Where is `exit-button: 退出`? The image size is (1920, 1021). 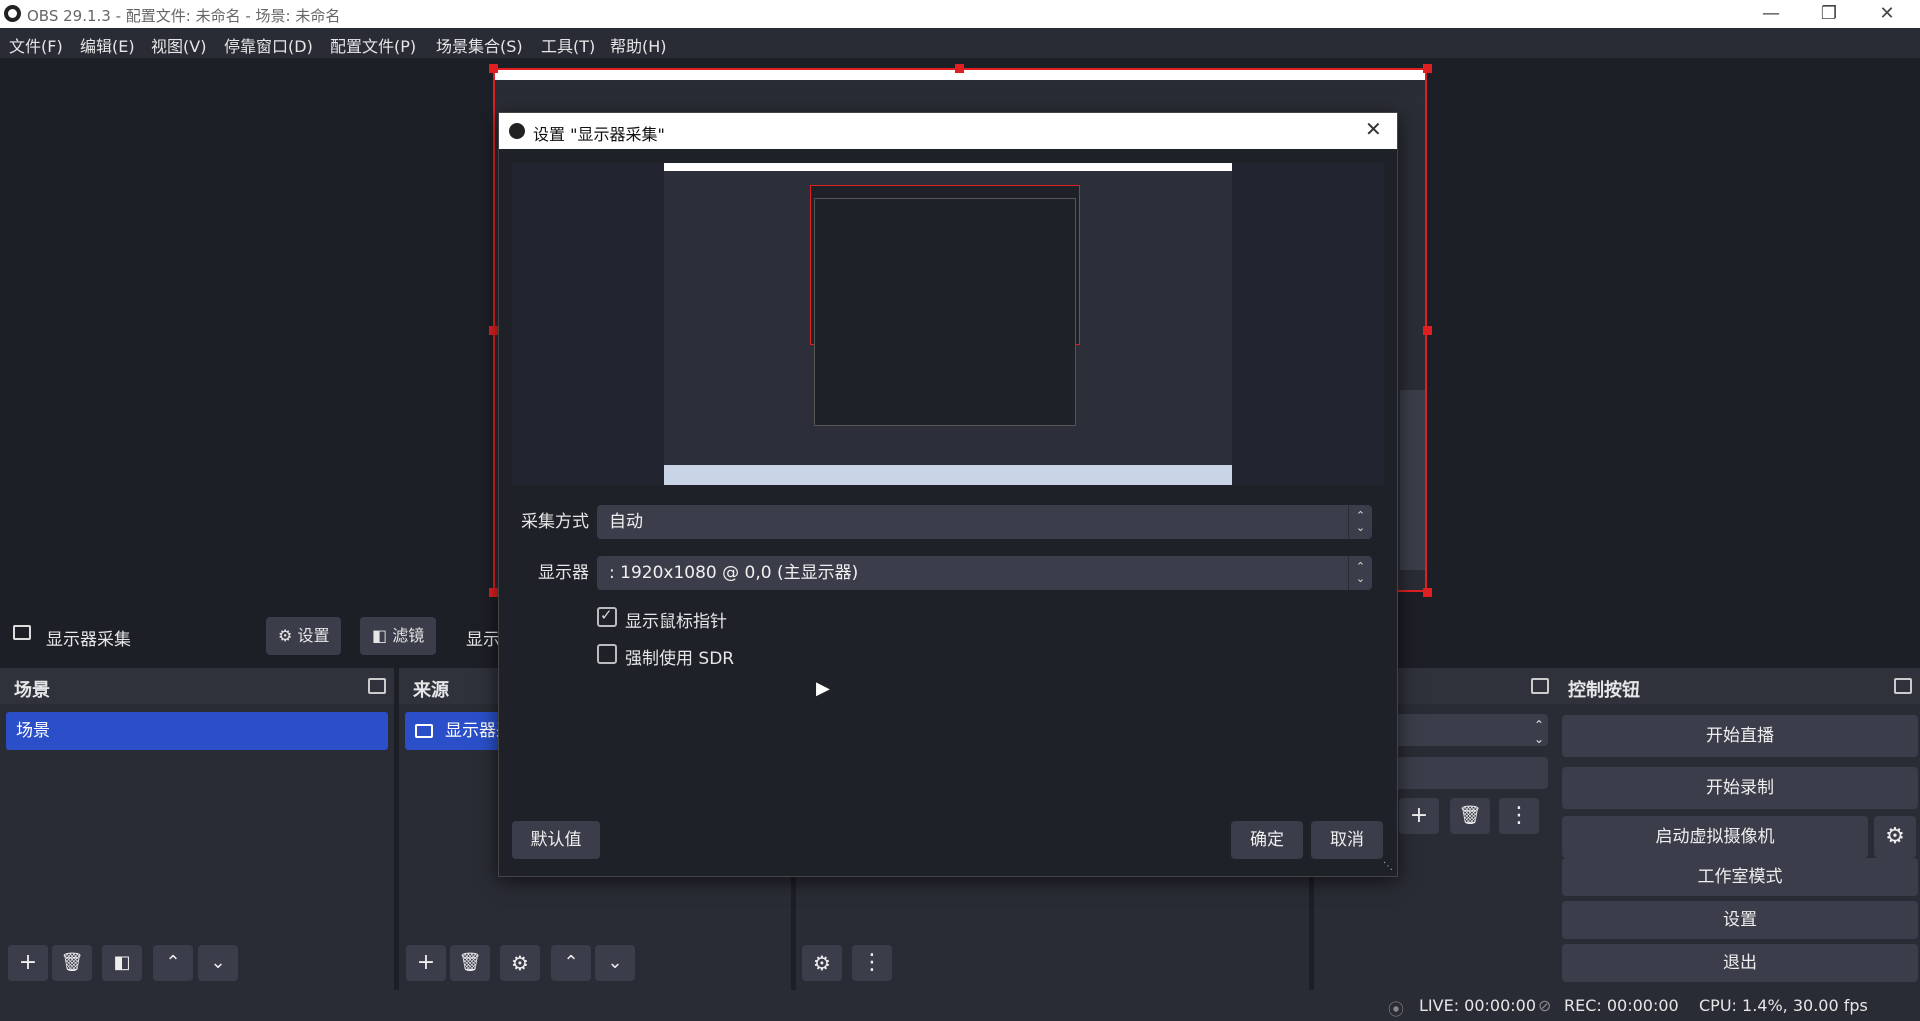
exit-button: 退出 is located at coordinates (1740, 963).